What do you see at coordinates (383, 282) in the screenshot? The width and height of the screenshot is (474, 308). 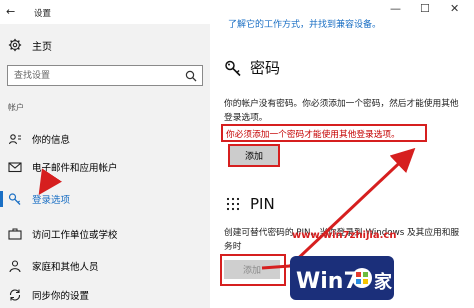 I see `watermark-brand-suffix: 家` at bounding box center [383, 282].